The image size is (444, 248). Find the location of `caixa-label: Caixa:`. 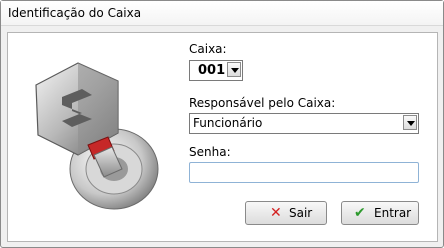

caixa-label: Caixa: is located at coordinates (208, 49).